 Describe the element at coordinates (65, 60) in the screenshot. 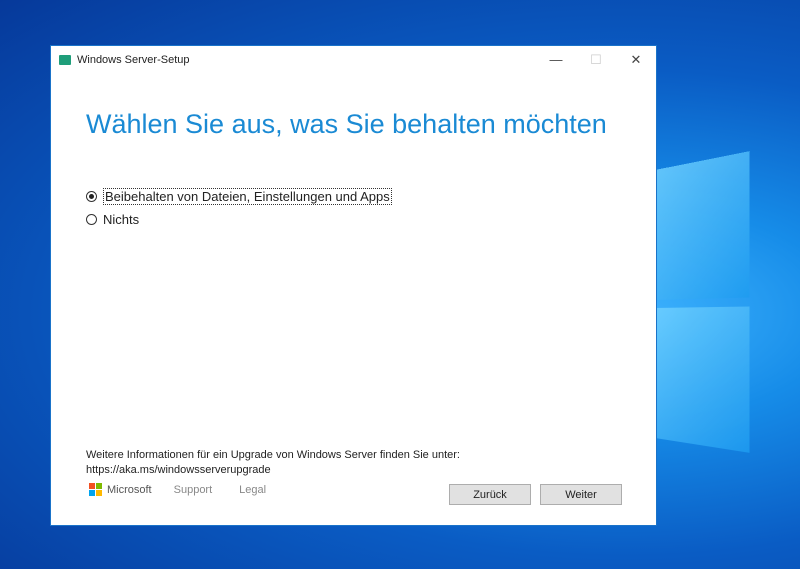

I see `setup-app-icon` at that location.